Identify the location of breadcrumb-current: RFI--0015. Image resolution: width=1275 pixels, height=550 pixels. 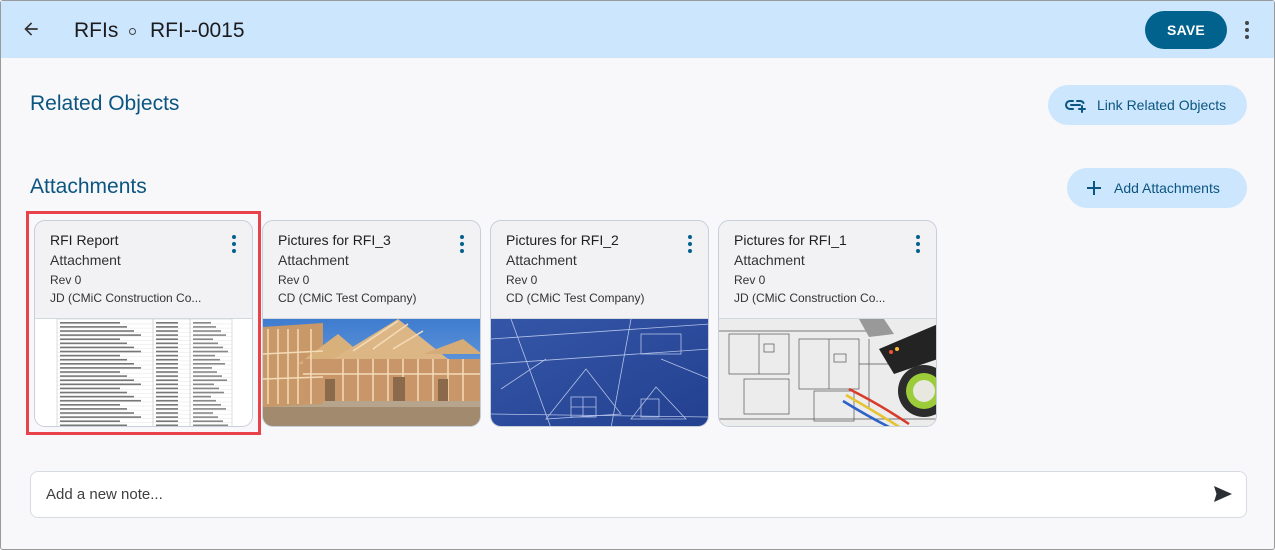
(197, 30).